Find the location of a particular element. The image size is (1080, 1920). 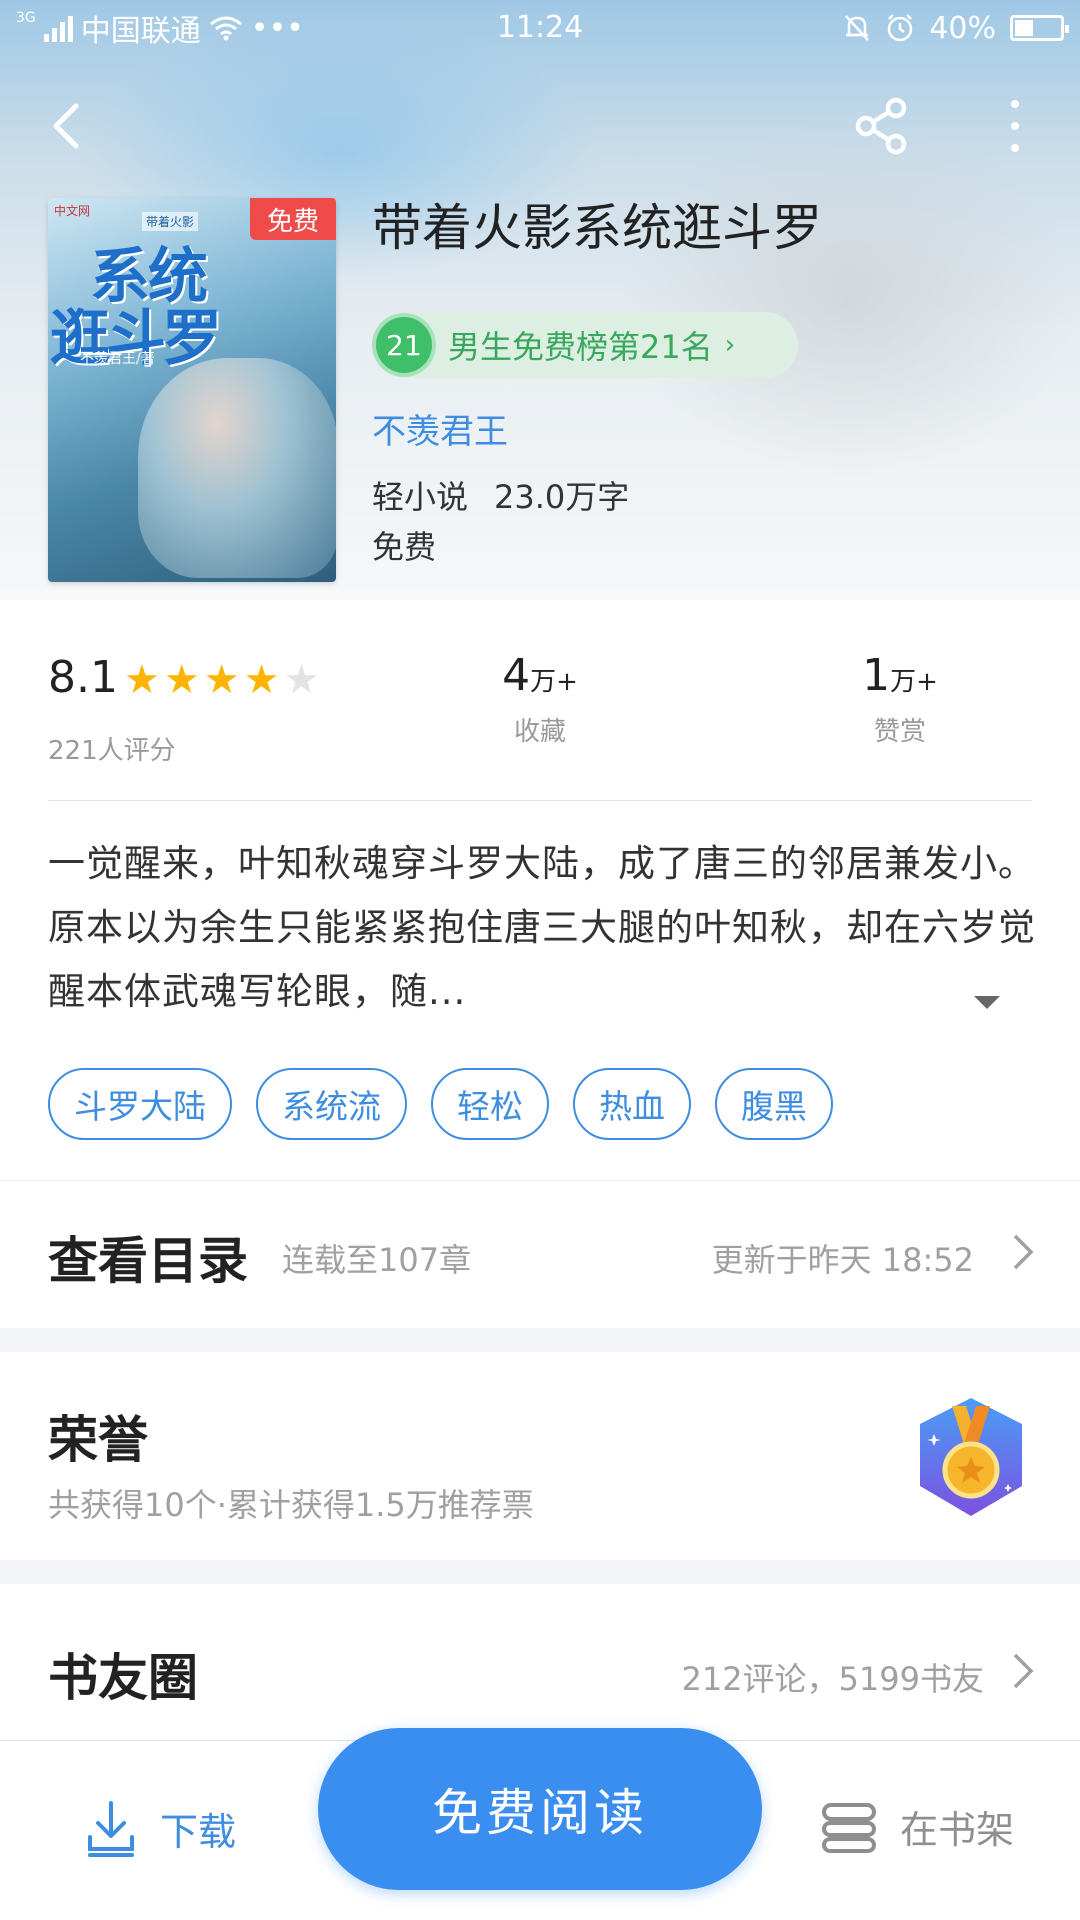

book-category: 轻小说 is located at coordinates (420, 497).